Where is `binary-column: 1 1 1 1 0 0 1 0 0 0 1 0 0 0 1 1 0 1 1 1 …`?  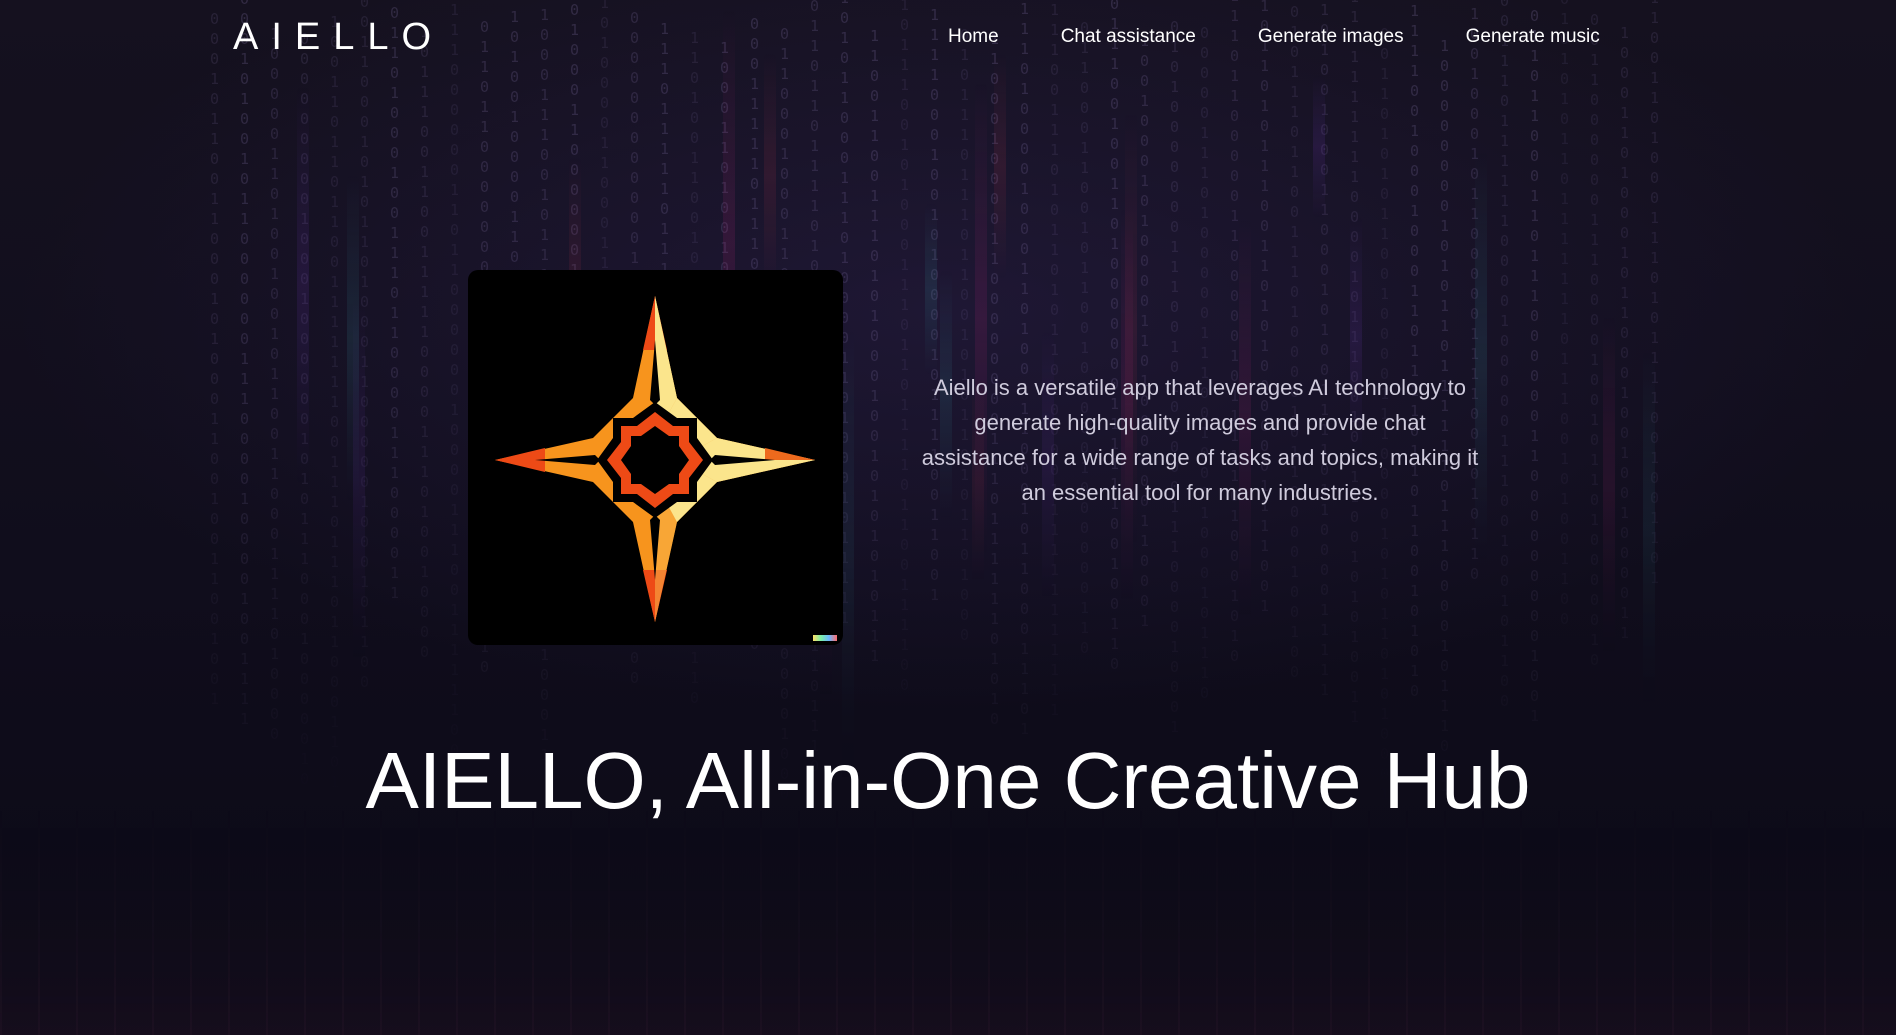 binary-column: 1 1 1 1 0 0 1 0 0 0 1 0 0 0 1 1 0 1 1 1 … is located at coordinates (1415, 351).